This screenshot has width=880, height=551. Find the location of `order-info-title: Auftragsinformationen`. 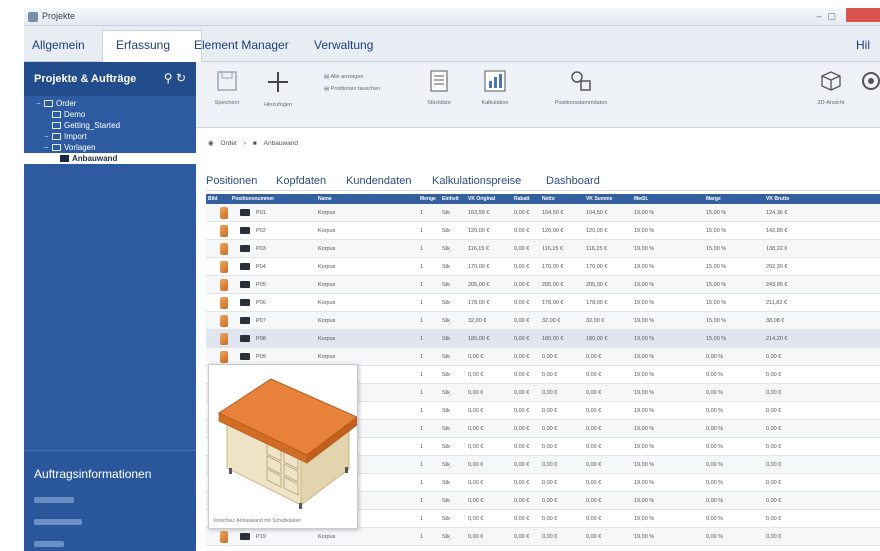

order-info-title: Auftragsinformationen is located at coordinates (93, 474).